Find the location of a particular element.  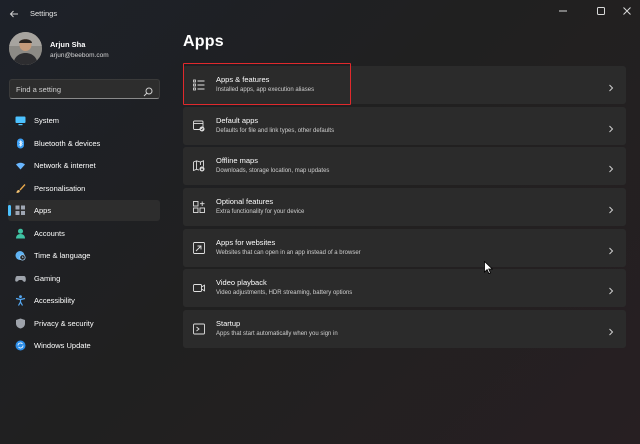

card-title: Video playback is located at coordinates (241, 283).